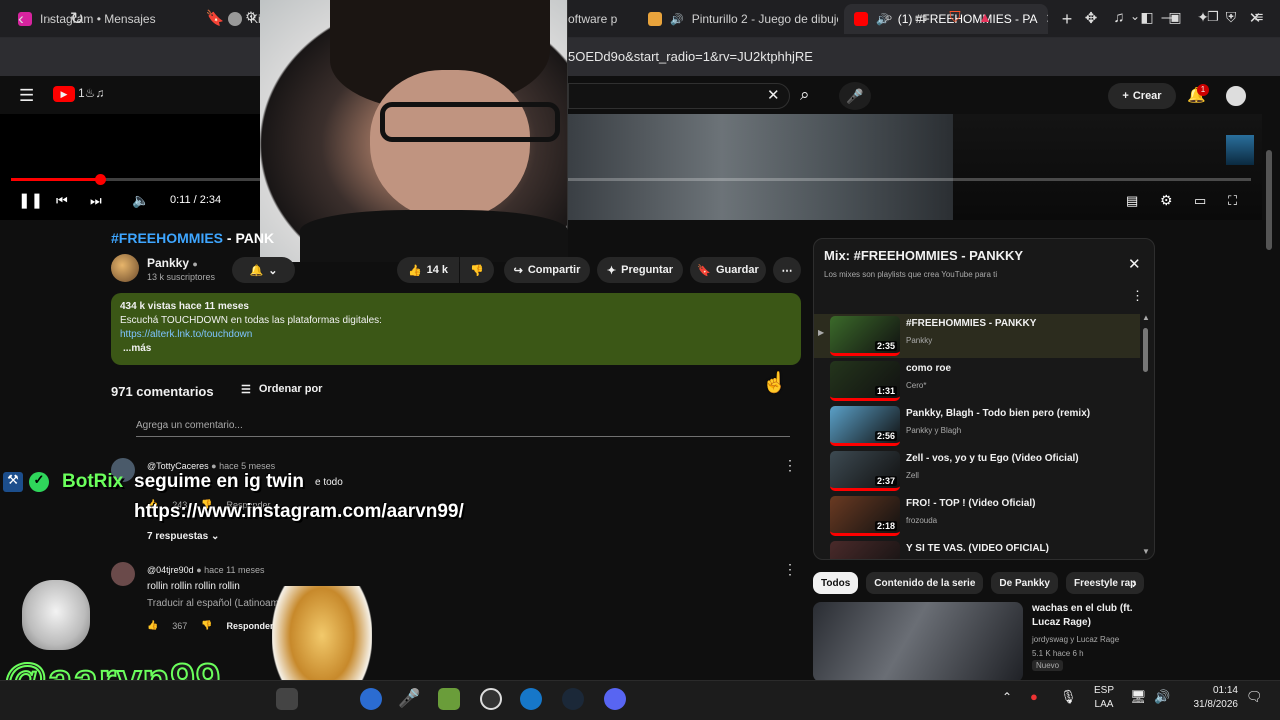 The image size is (1280, 720). Describe the element at coordinates (631, 179) in the screenshot. I see `progress-bar` at that location.